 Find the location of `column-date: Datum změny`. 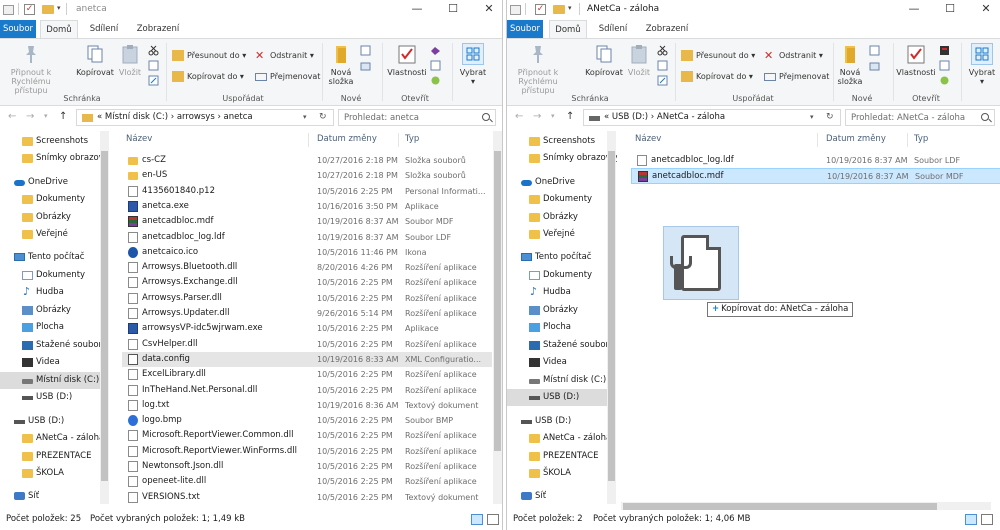

column-date: Datum změny is located at coordinates (856, 139).